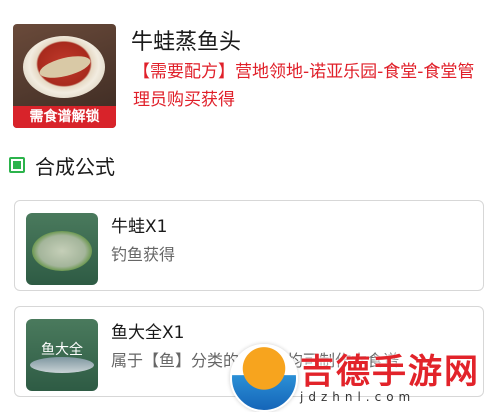 The width and height of the screenshot is (500, 412). What do you see at coordinates (143, 254) in the screenshot?
I see `ingredient-desc: 钓鱼获得` at bounding box center [143, 254].